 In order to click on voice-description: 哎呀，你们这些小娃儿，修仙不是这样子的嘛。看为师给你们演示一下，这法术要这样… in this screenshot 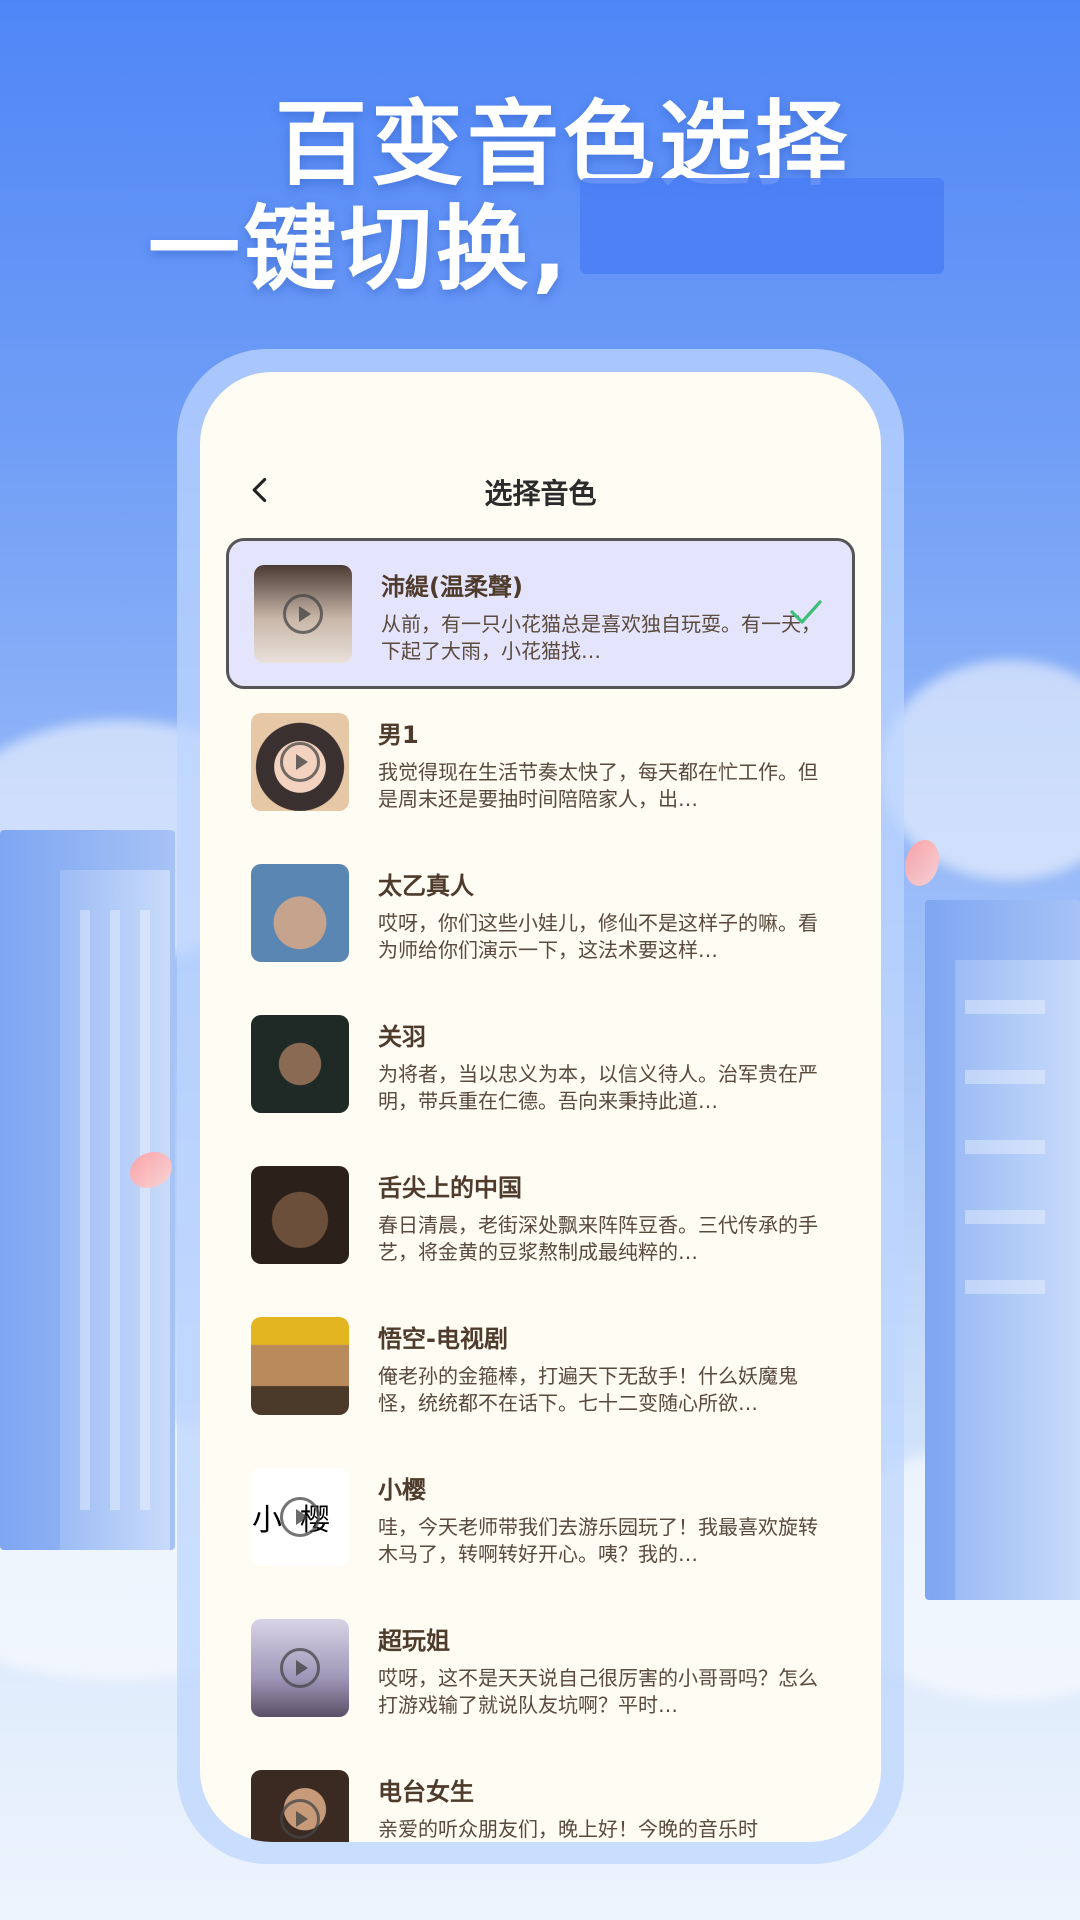, I will do `click(598, 936)`.